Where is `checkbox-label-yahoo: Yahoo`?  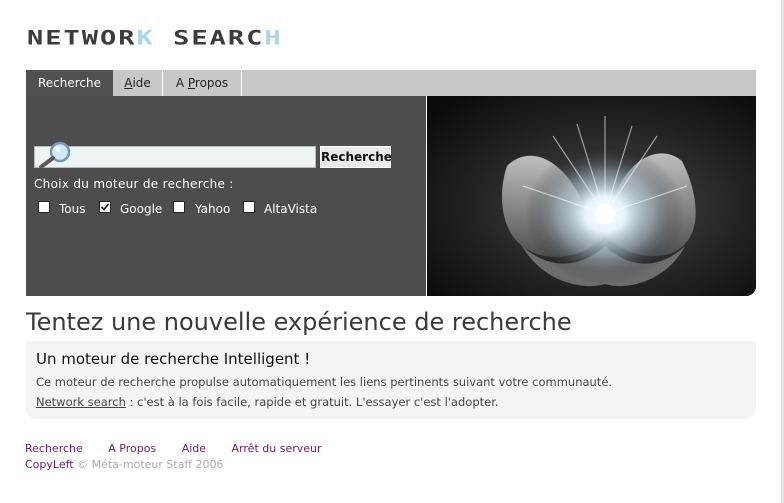 checkbox-label-yahoo: Yahoo is located at coordinates (213, 209).